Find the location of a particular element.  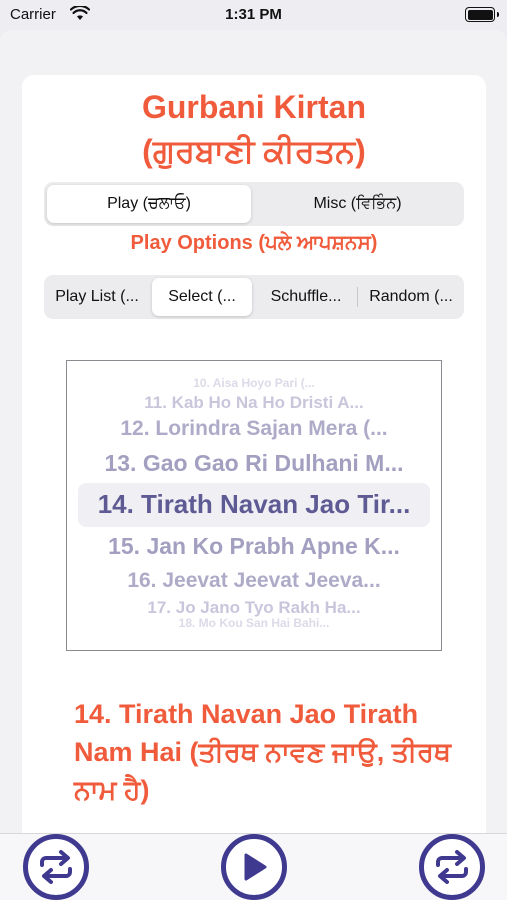

play-options-label: Play Options (ਪਲੇ ਆਪਸ਼ਨਸ) is located at coordinates (254, 243).